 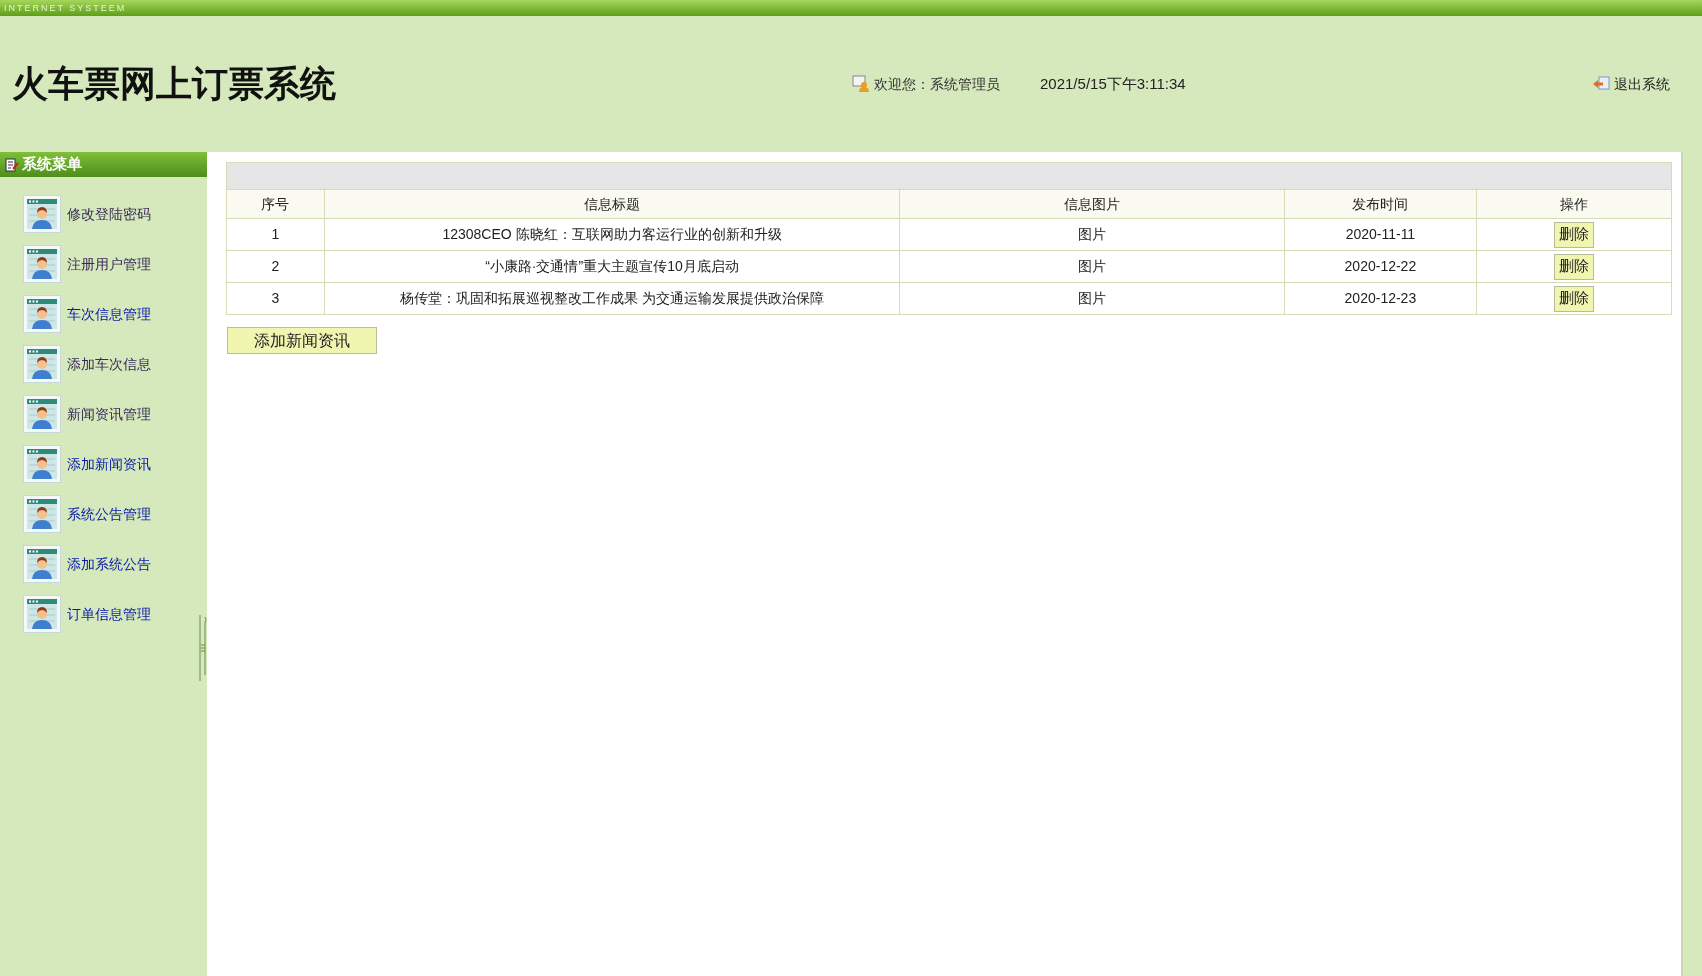 What do you see at coordinates (275, 204) in the screenshot?
I see `column-header: 序号` at bounding box center [275, 204].